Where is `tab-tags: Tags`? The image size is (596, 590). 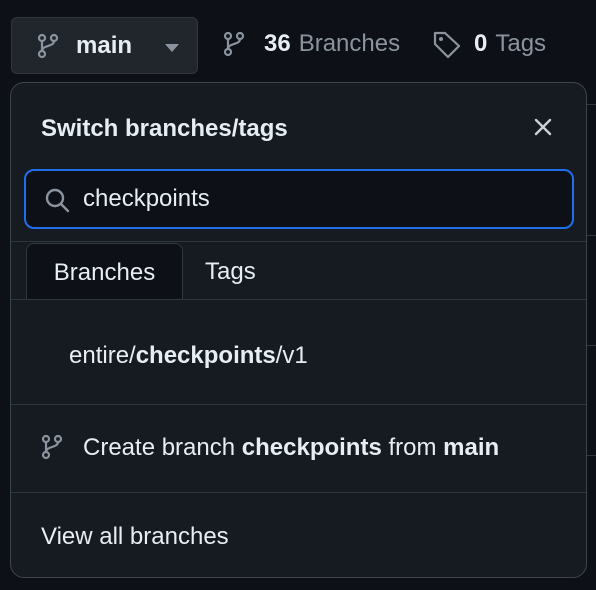 tab-tags: Tags is located at coordinates (230, 271).